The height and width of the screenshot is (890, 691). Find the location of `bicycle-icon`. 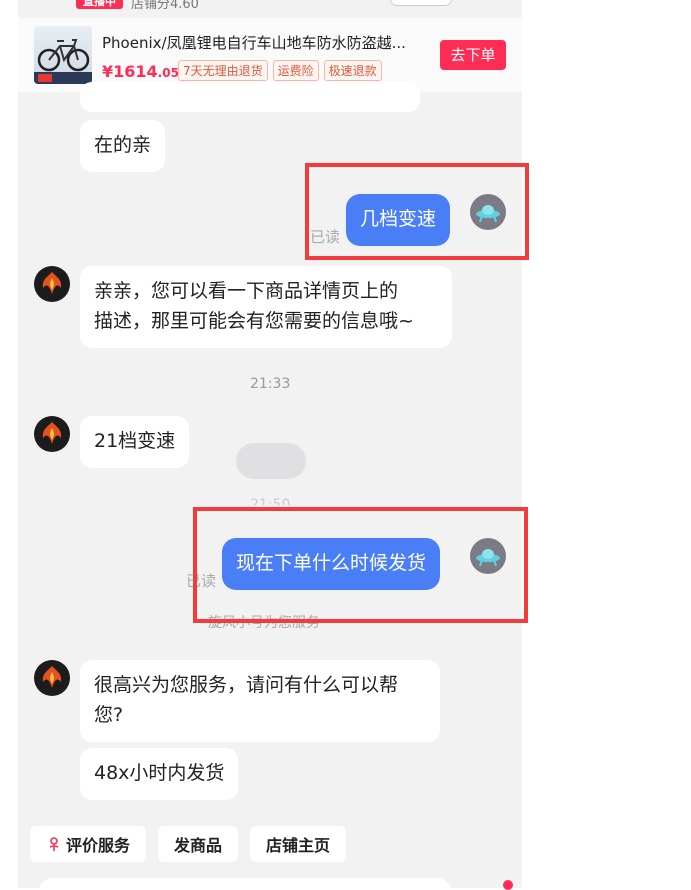

bicycle-icon is located at coordinates (63, 61).